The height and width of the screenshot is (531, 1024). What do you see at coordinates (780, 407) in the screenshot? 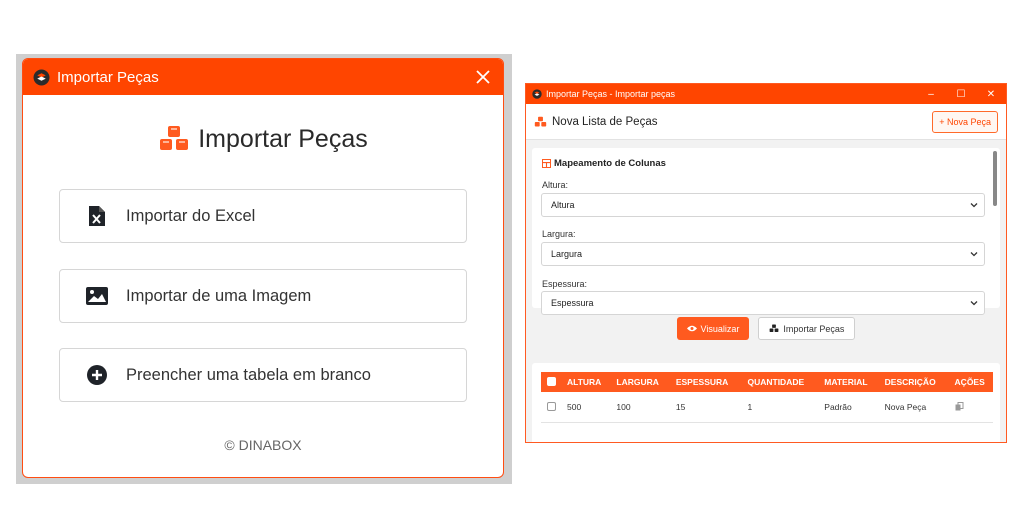
I see `cell-quantidade: 1` at bounding box center [780, 407].